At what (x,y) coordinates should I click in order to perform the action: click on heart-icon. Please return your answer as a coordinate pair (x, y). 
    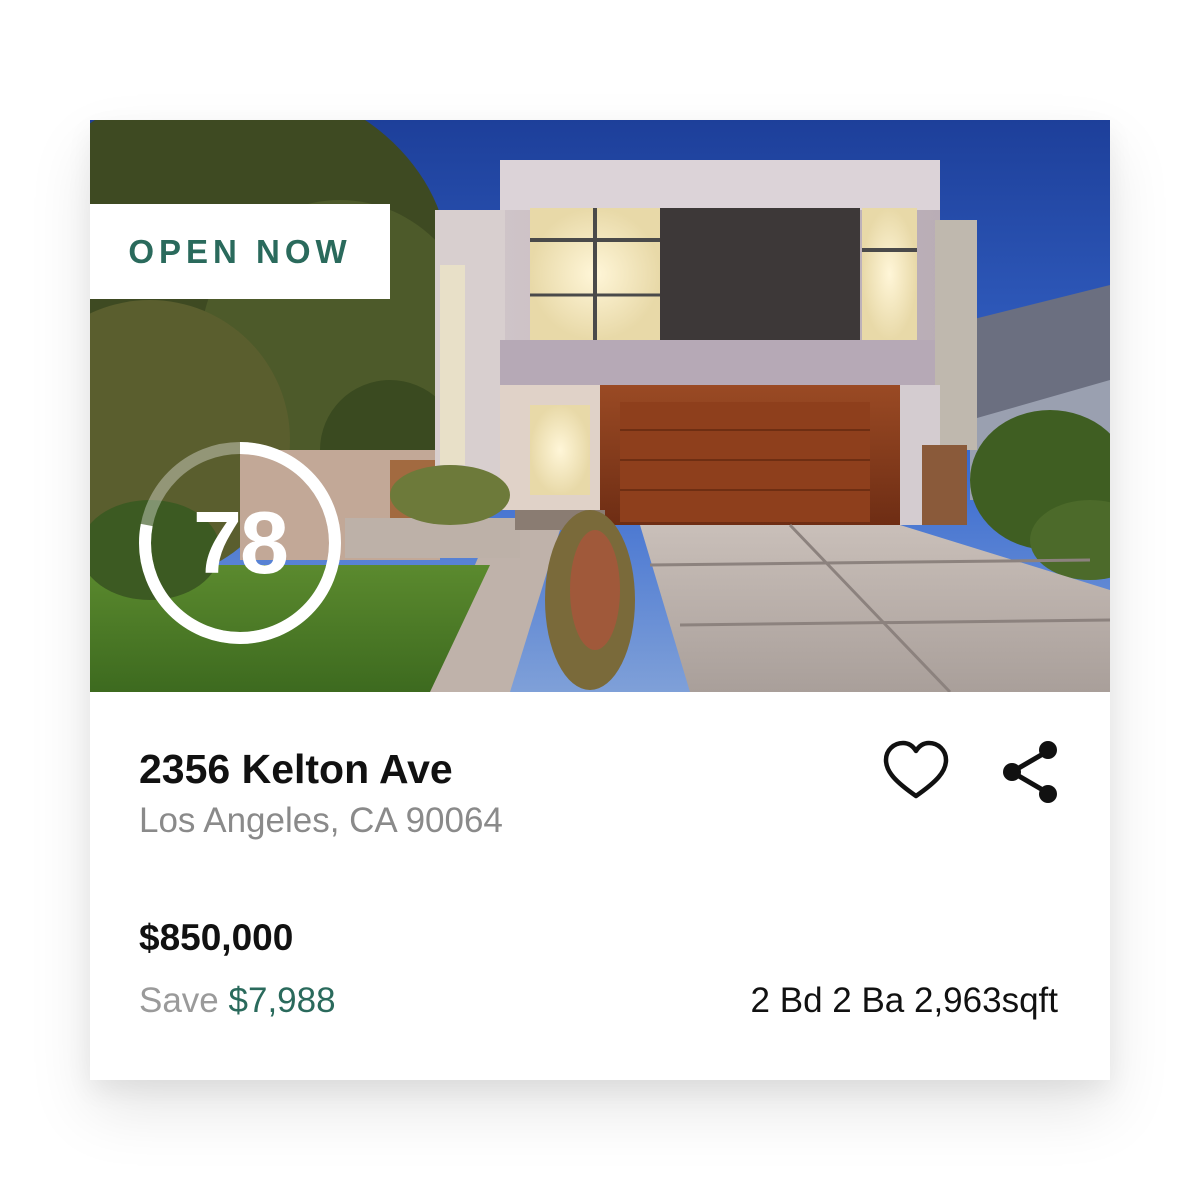
    Looking at the image, I should click on (916, 769).